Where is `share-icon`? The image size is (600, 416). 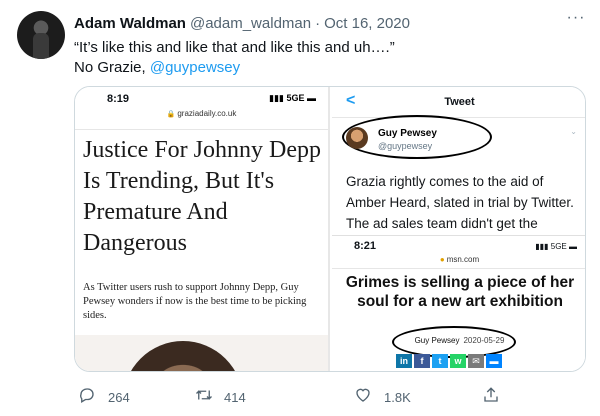 share-icon is located at coordinates (491, 397).